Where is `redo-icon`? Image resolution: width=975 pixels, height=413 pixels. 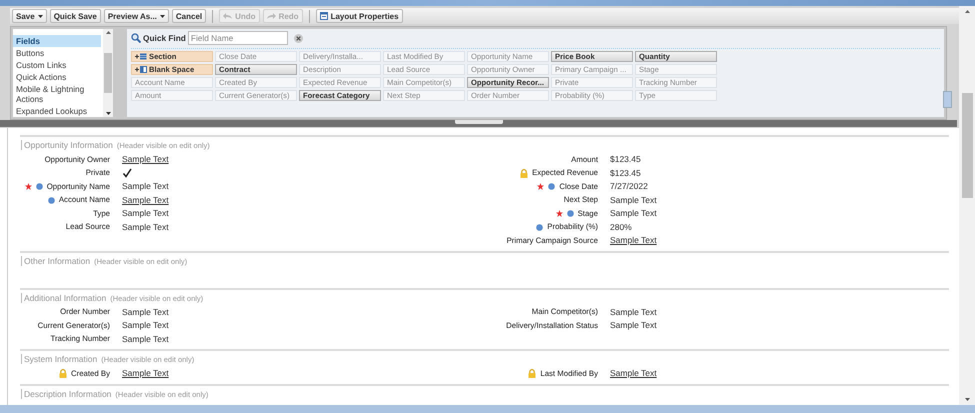 redo-icon is located at coordinates (271, 16).